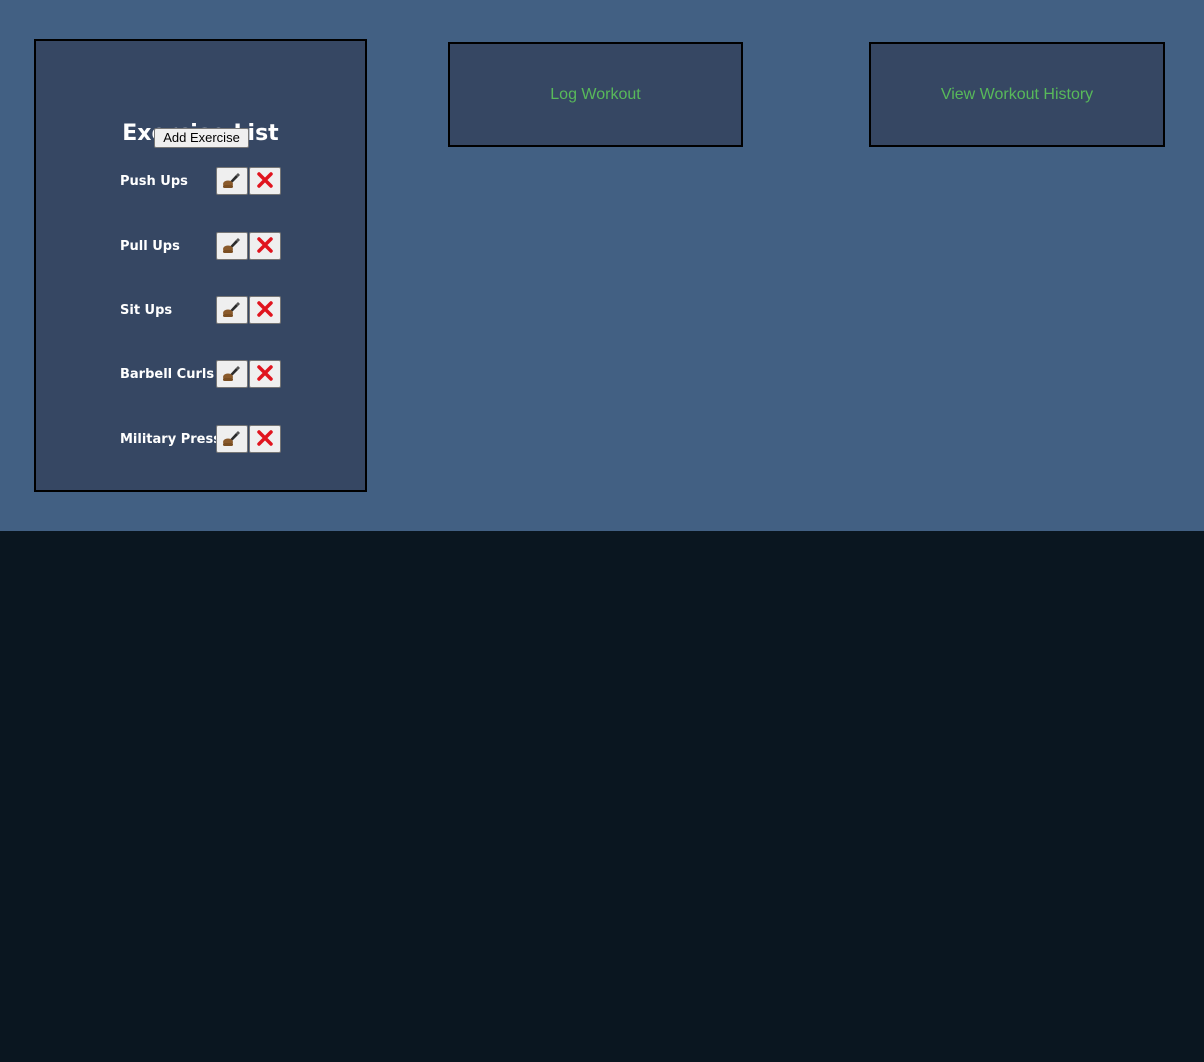 The image size is (1204, 1062). Describe the element at coordinates (167, 374) in the screenshot. I see `exercise-name: Barbell Curls` at that location.